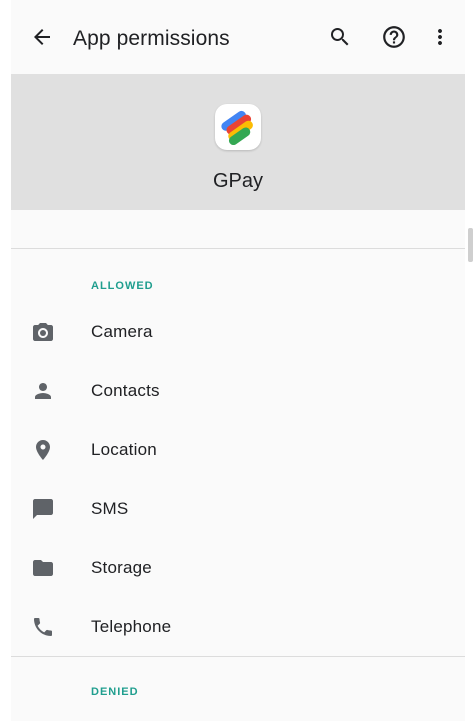 This screenshot has height=721, width=474. Describe the element at coordinates (151, 38) in the screenshot. I see `page-title: App permissions` at that location.